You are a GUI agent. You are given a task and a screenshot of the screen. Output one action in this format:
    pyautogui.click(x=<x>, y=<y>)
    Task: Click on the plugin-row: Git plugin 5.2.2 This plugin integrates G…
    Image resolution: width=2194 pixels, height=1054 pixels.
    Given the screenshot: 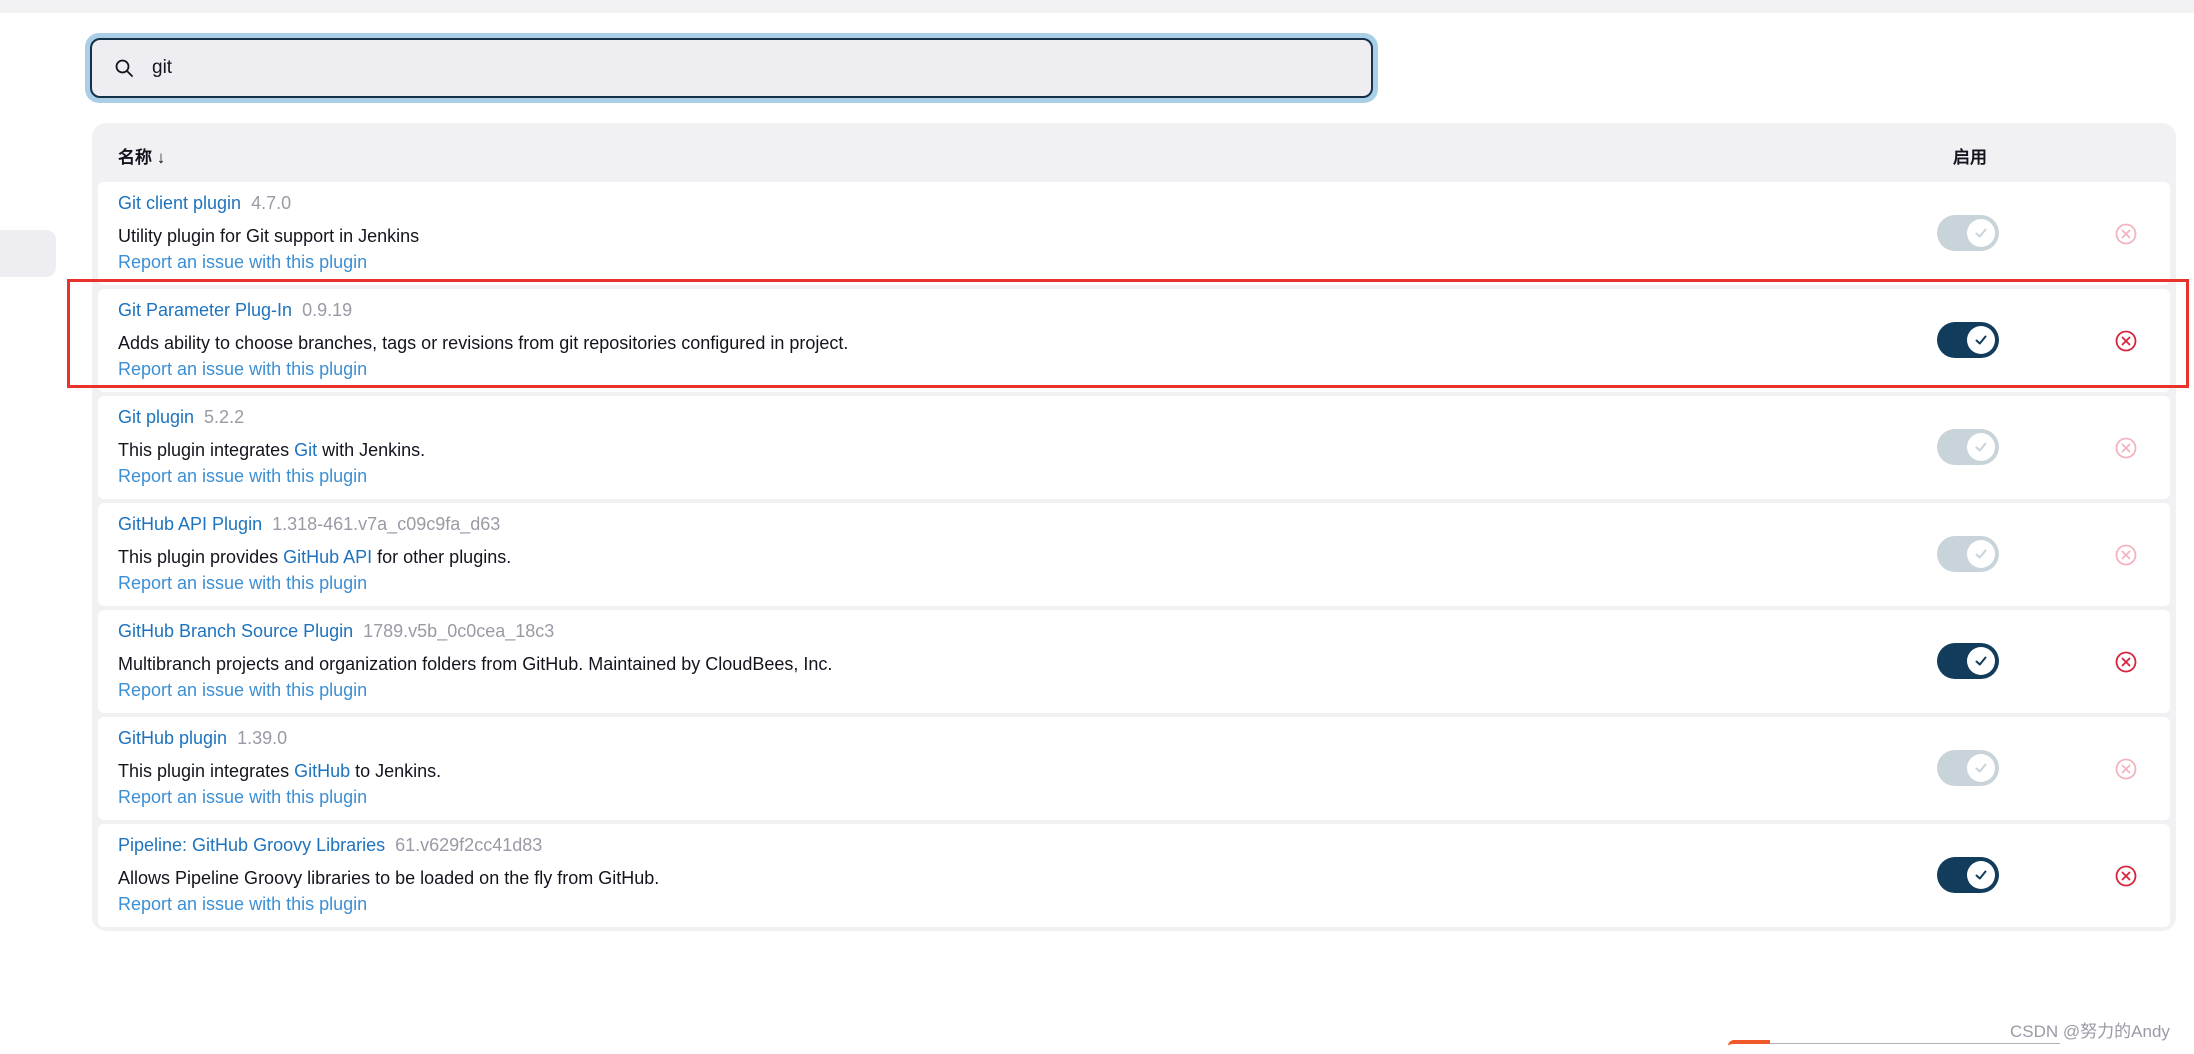 What is the action you would take?
    pyautogui.click(x=1134, y=447)
    